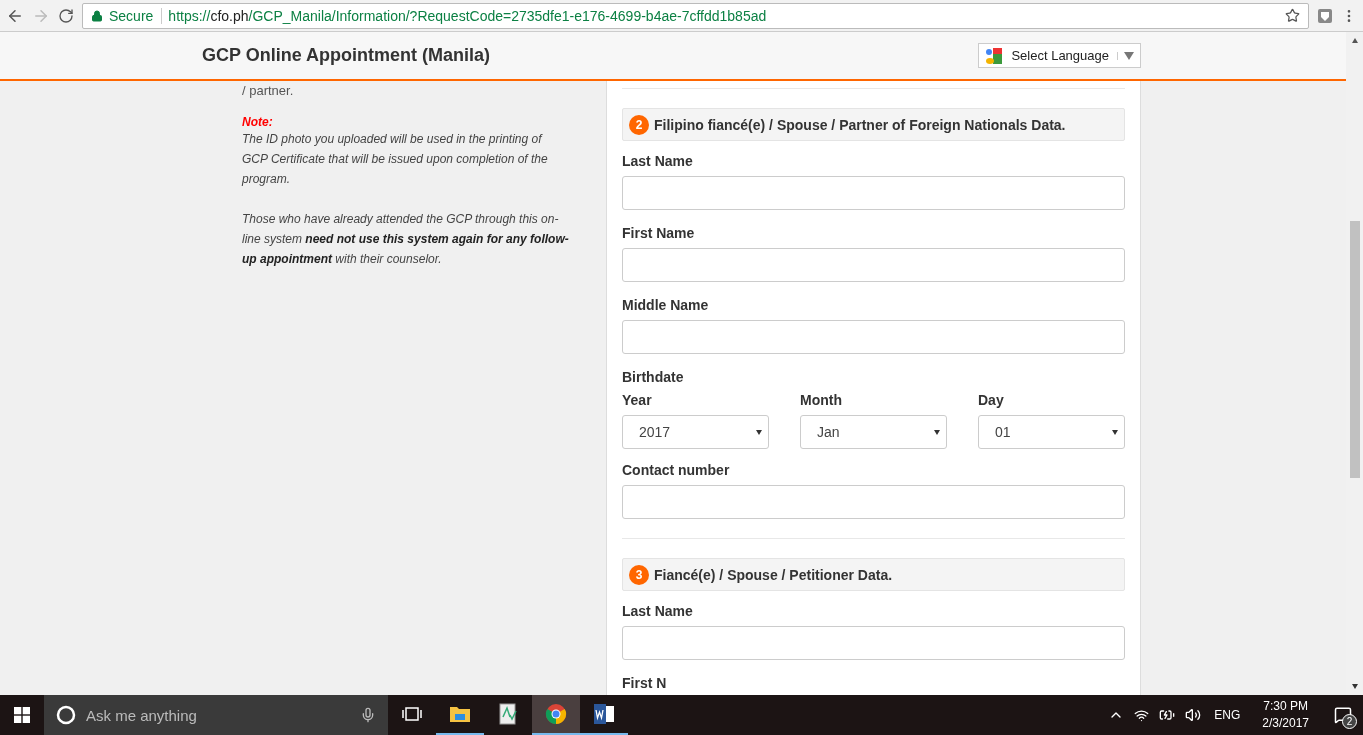 This screenshot has width=1363, height=735. I want to click on message-icon, so click(1343, 715).